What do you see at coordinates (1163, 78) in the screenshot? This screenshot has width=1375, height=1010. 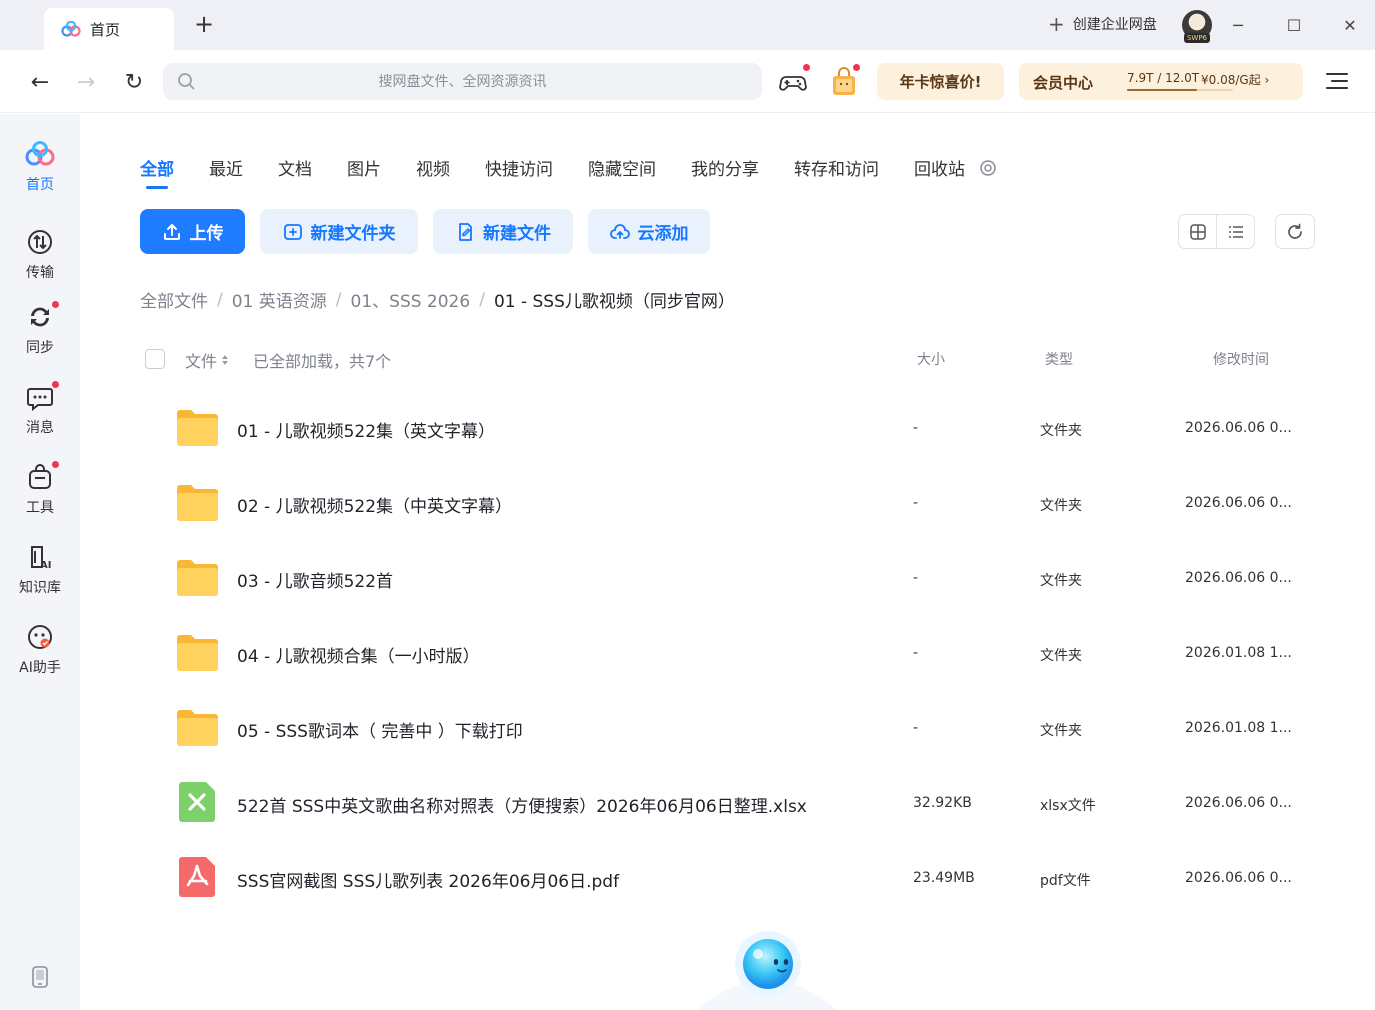 I see `vip-storage-usage: 7.9T / 12.0T` at bounding box center [1163, 78].